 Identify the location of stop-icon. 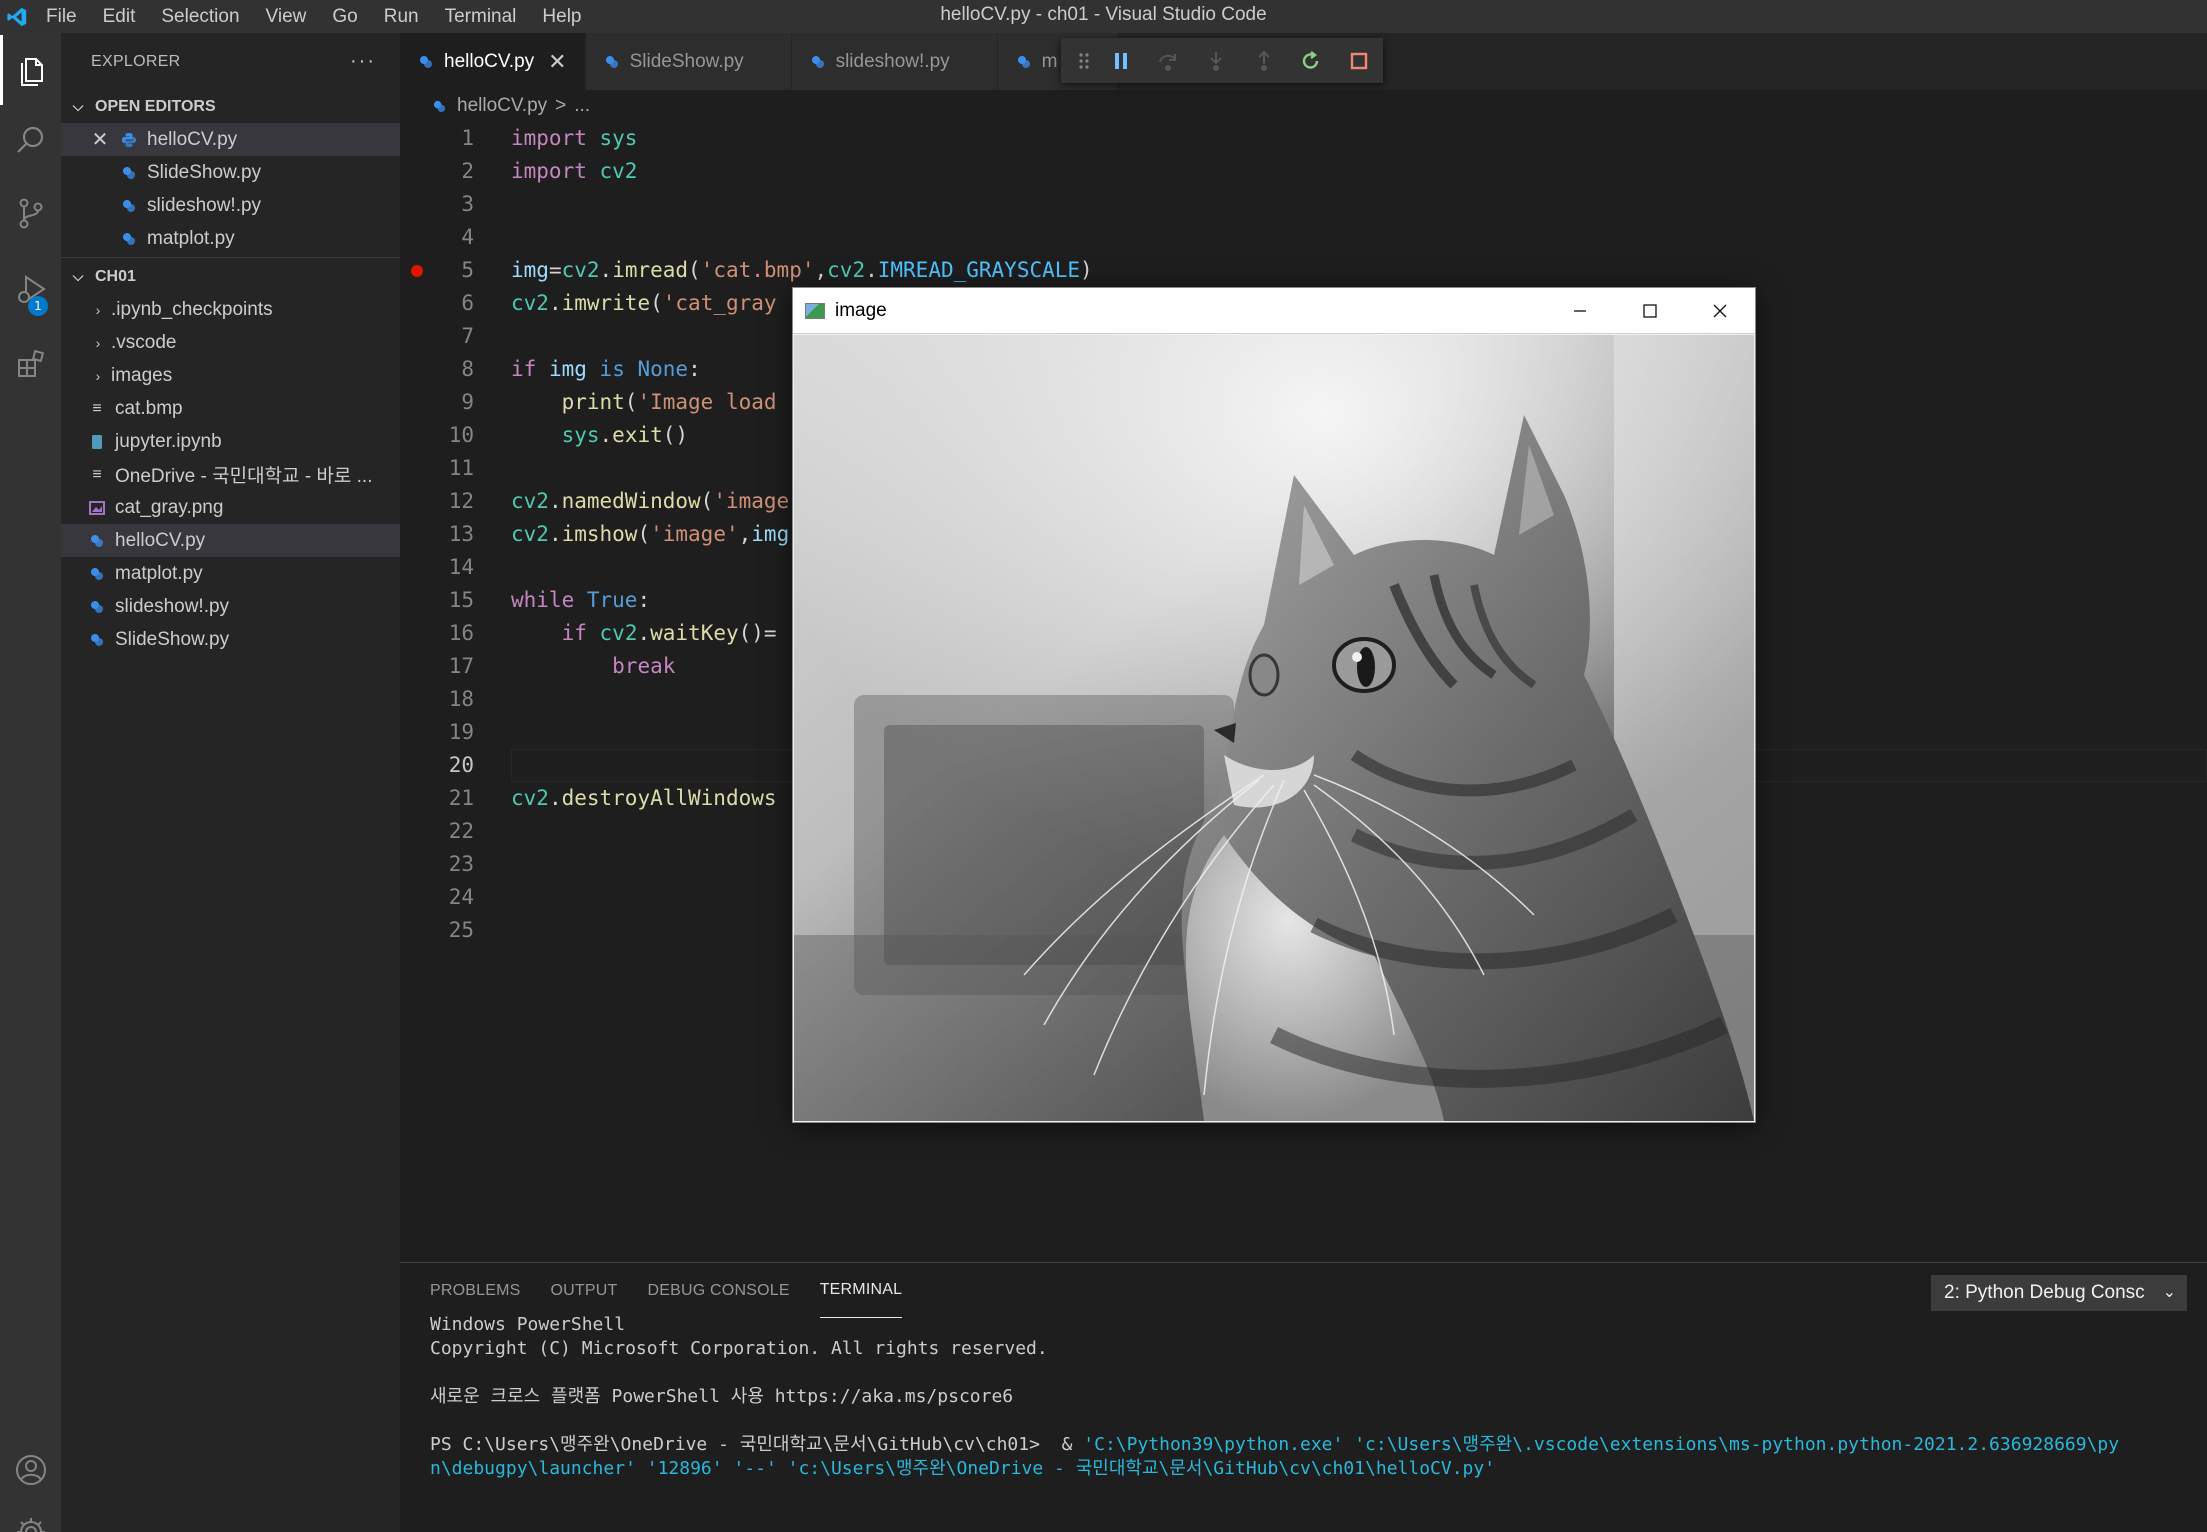
(1359, 60).